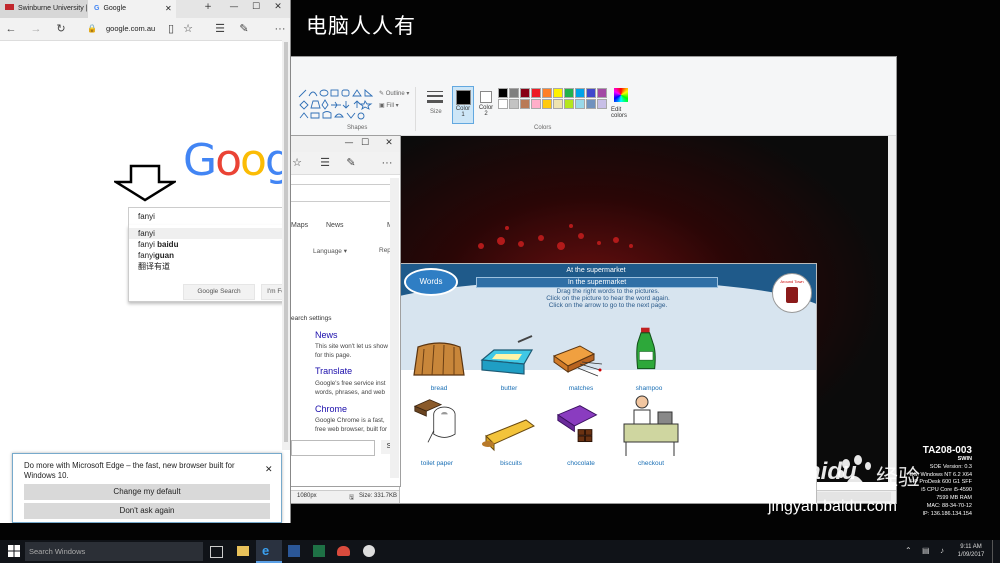  Describe the element at coordinates (209, 255) in the screenshot. I see `suggestion-item: fanyiguan` at that location.